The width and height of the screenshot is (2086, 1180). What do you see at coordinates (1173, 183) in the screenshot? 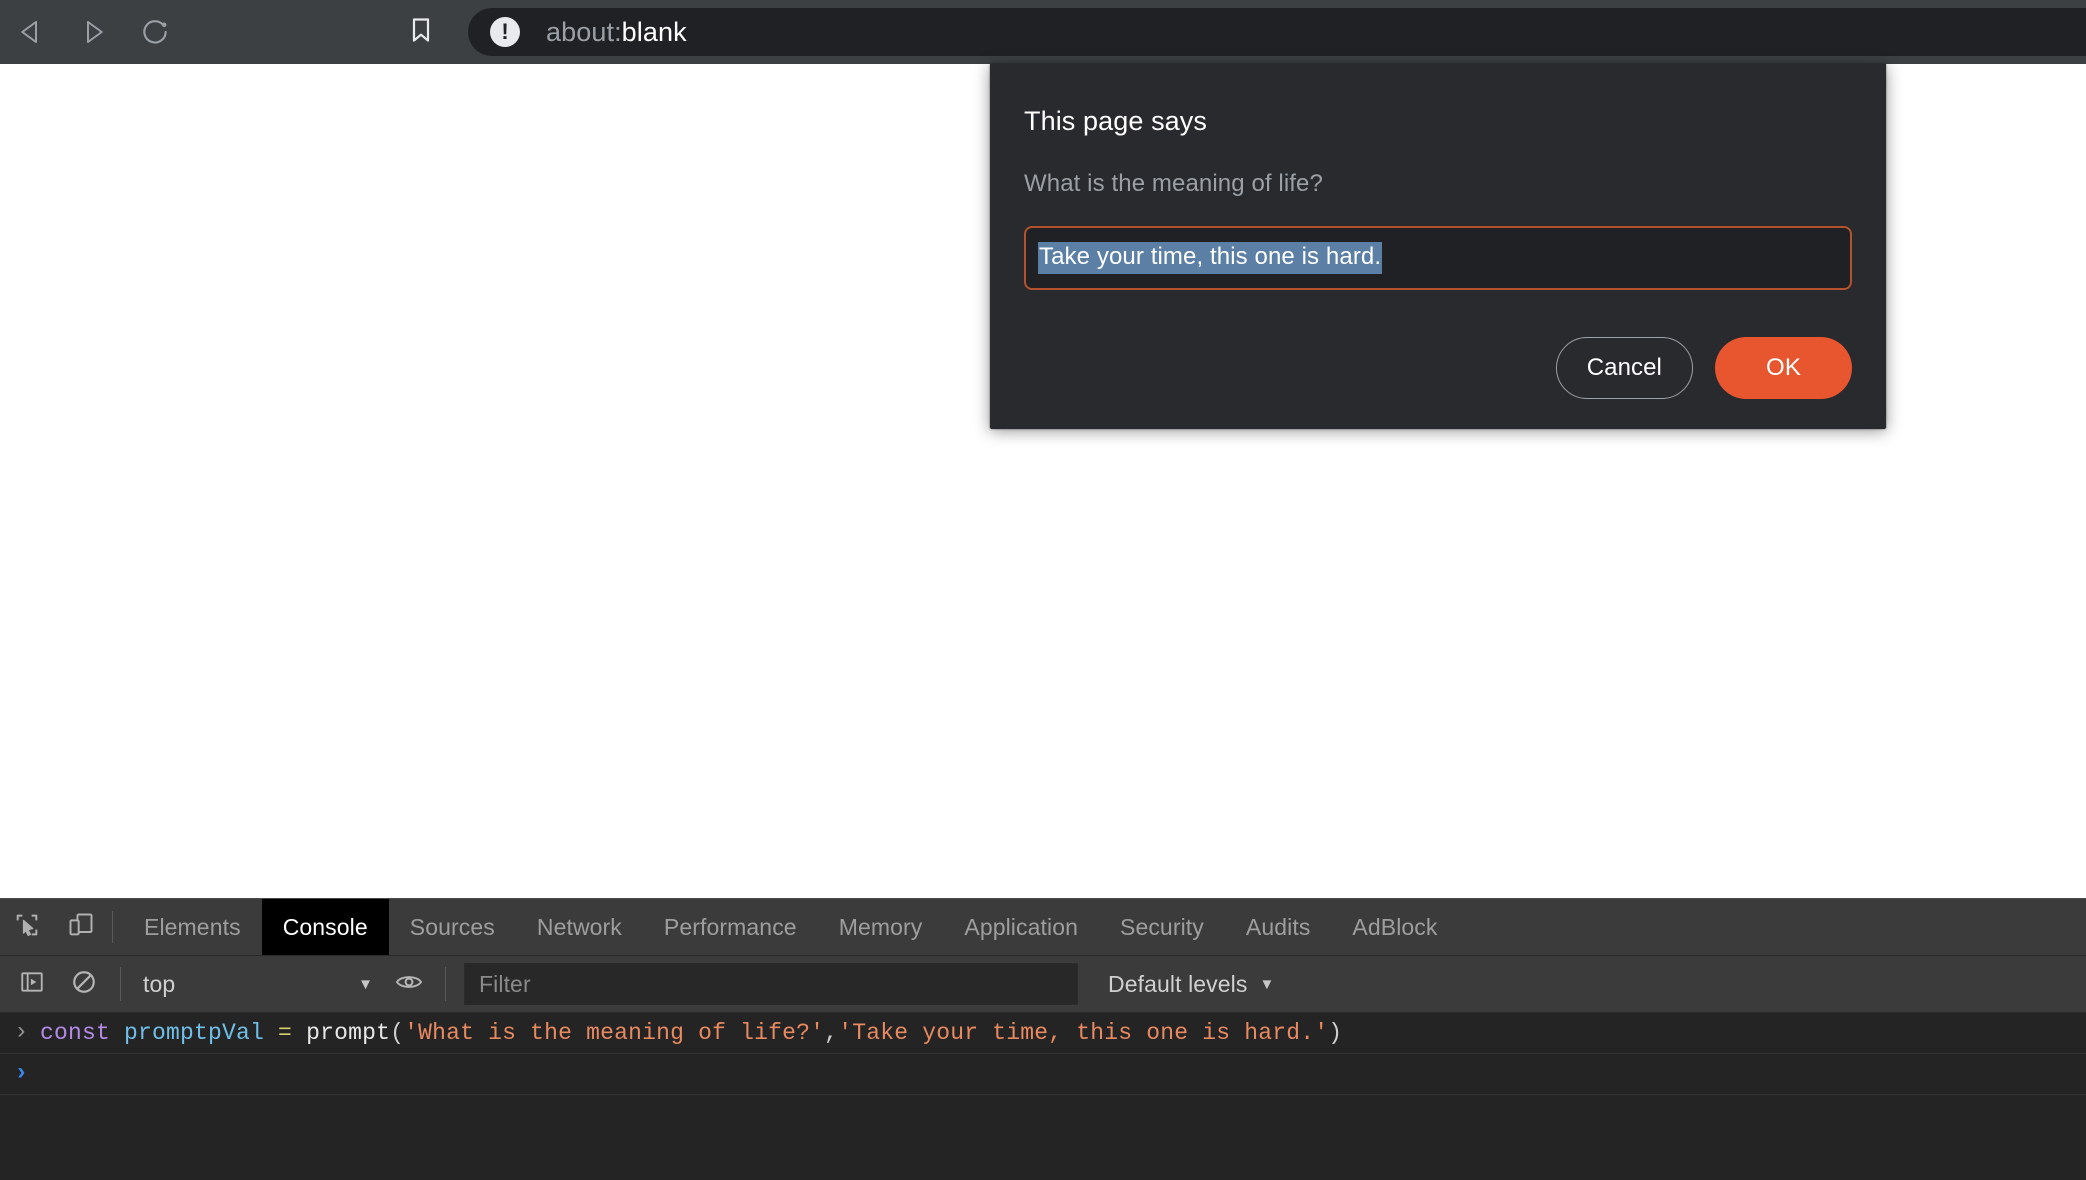
I see `dialog-message: What is the meaning of life?` at bounding box center [1173, 183].